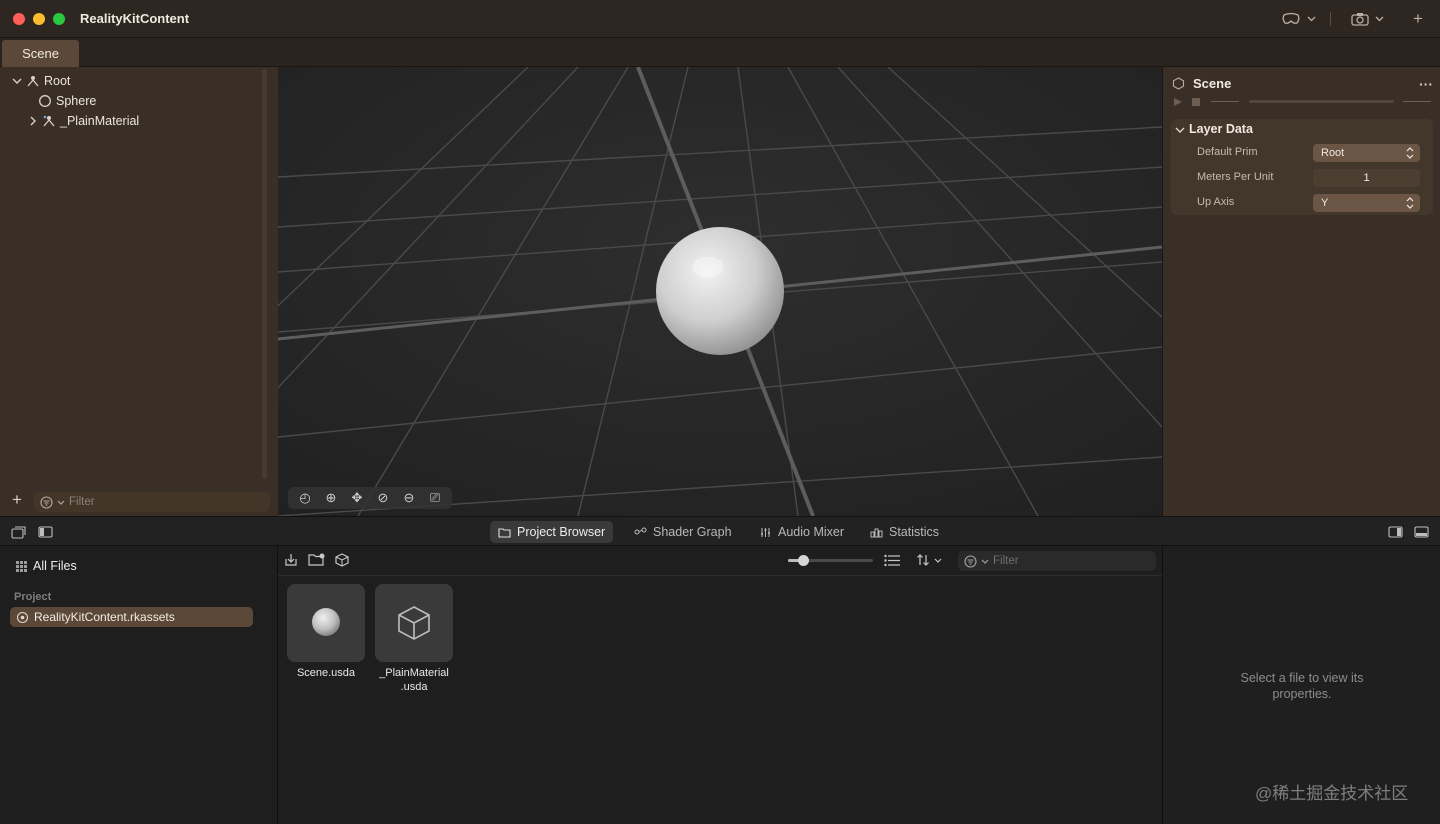 The image size is (1440, 824). I want to click on all-files-label: All Files, so click(55, 566).